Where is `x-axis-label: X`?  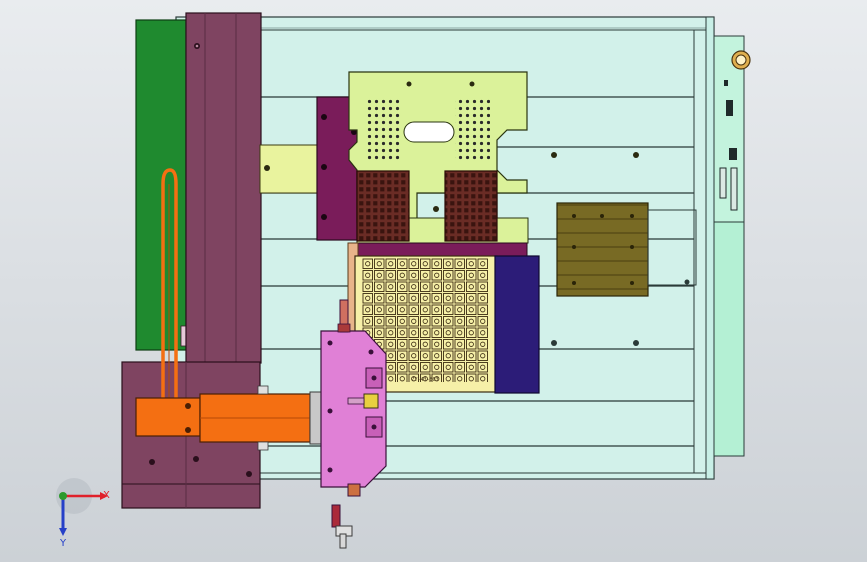 x-axis-label: X is located at coordinates (106, 495).